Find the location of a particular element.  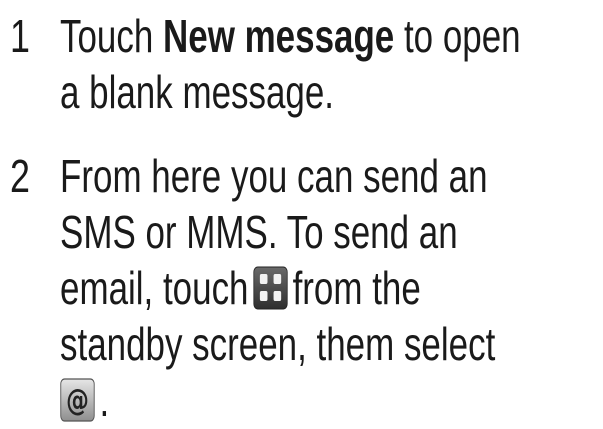

instruction-text: from the is located at coordinates (356, 288).